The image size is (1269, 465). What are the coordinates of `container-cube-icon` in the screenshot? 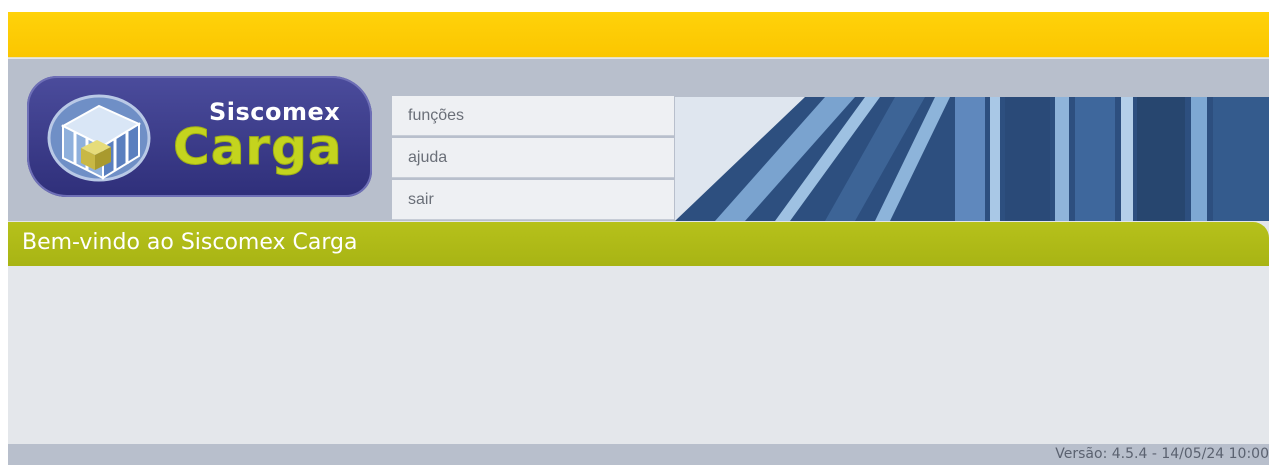 It's located at (99, 138).